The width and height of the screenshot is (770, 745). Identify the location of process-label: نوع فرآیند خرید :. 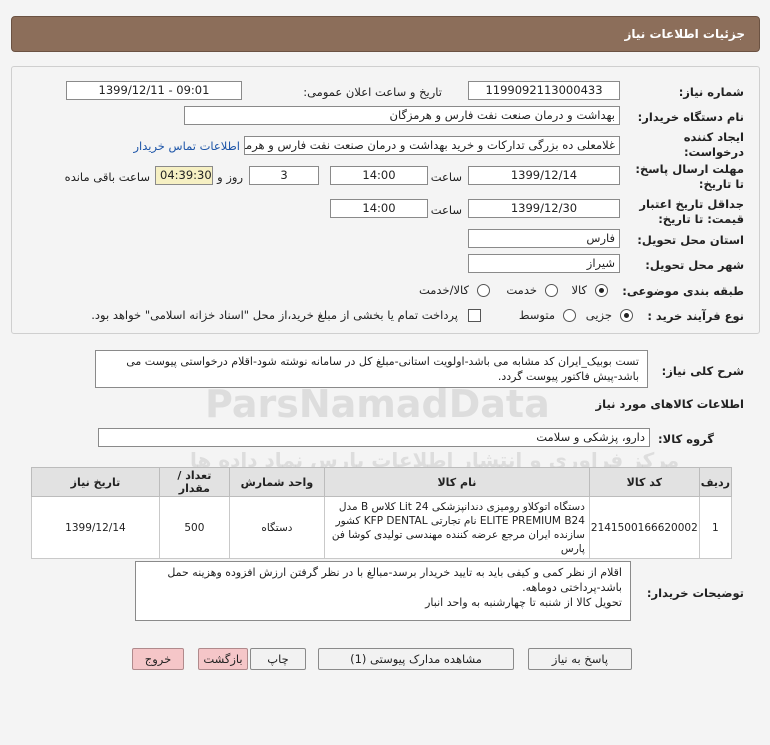
(695, 316).